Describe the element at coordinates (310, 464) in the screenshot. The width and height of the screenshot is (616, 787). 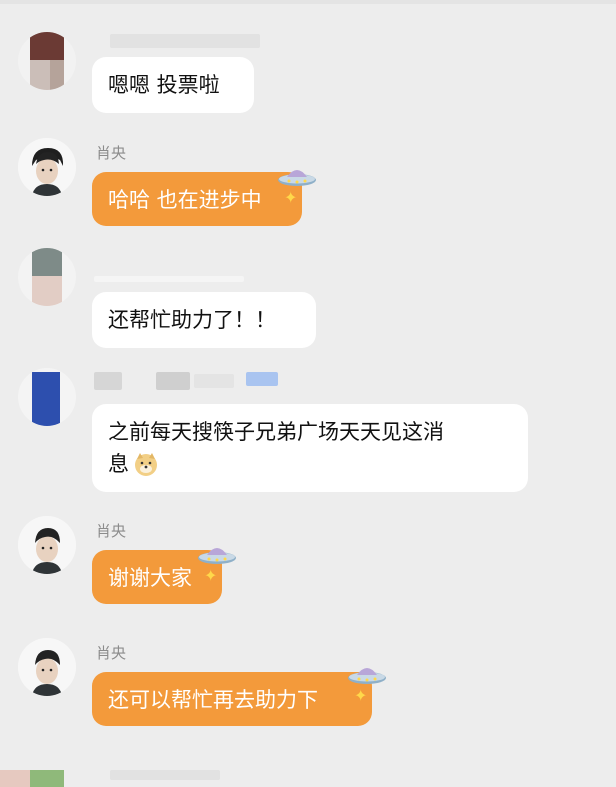
I see `message-text-line: 息` at that location.